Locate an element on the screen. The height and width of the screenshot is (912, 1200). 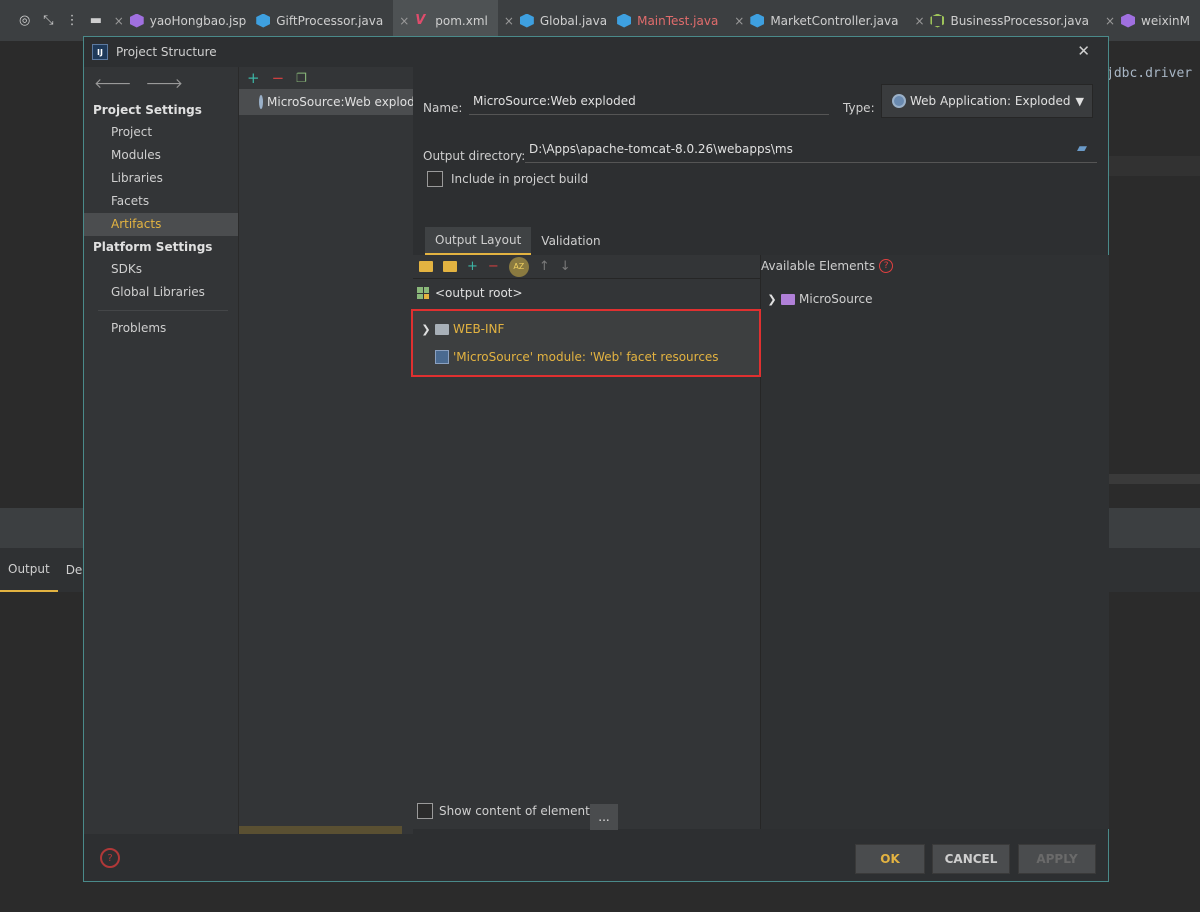
copy-icon: ❐ is located at coordinates (301, 78).